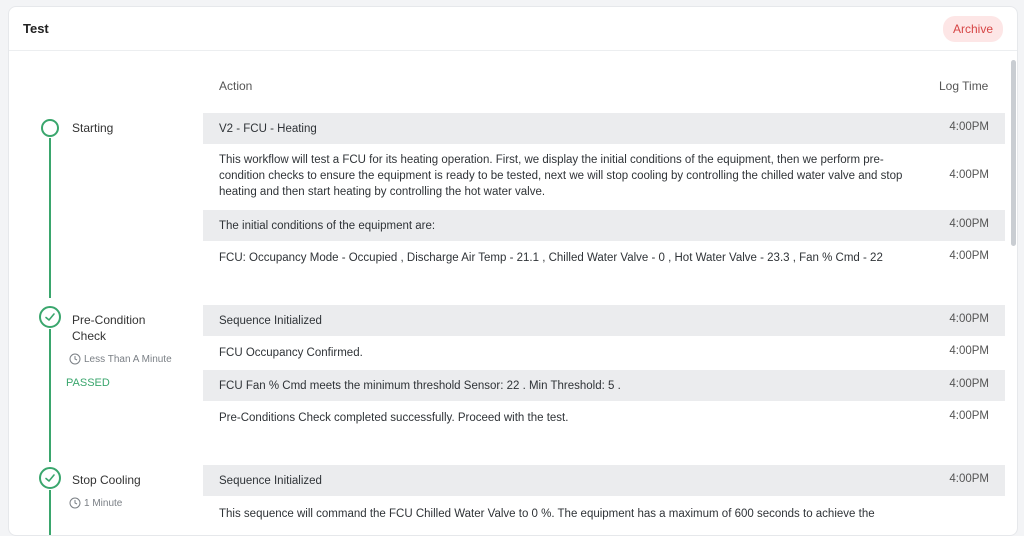  What do you see at coordinates (972, 28) in the screenshot?
I see `archive-button: Archive` at bounding box center [972, 28].